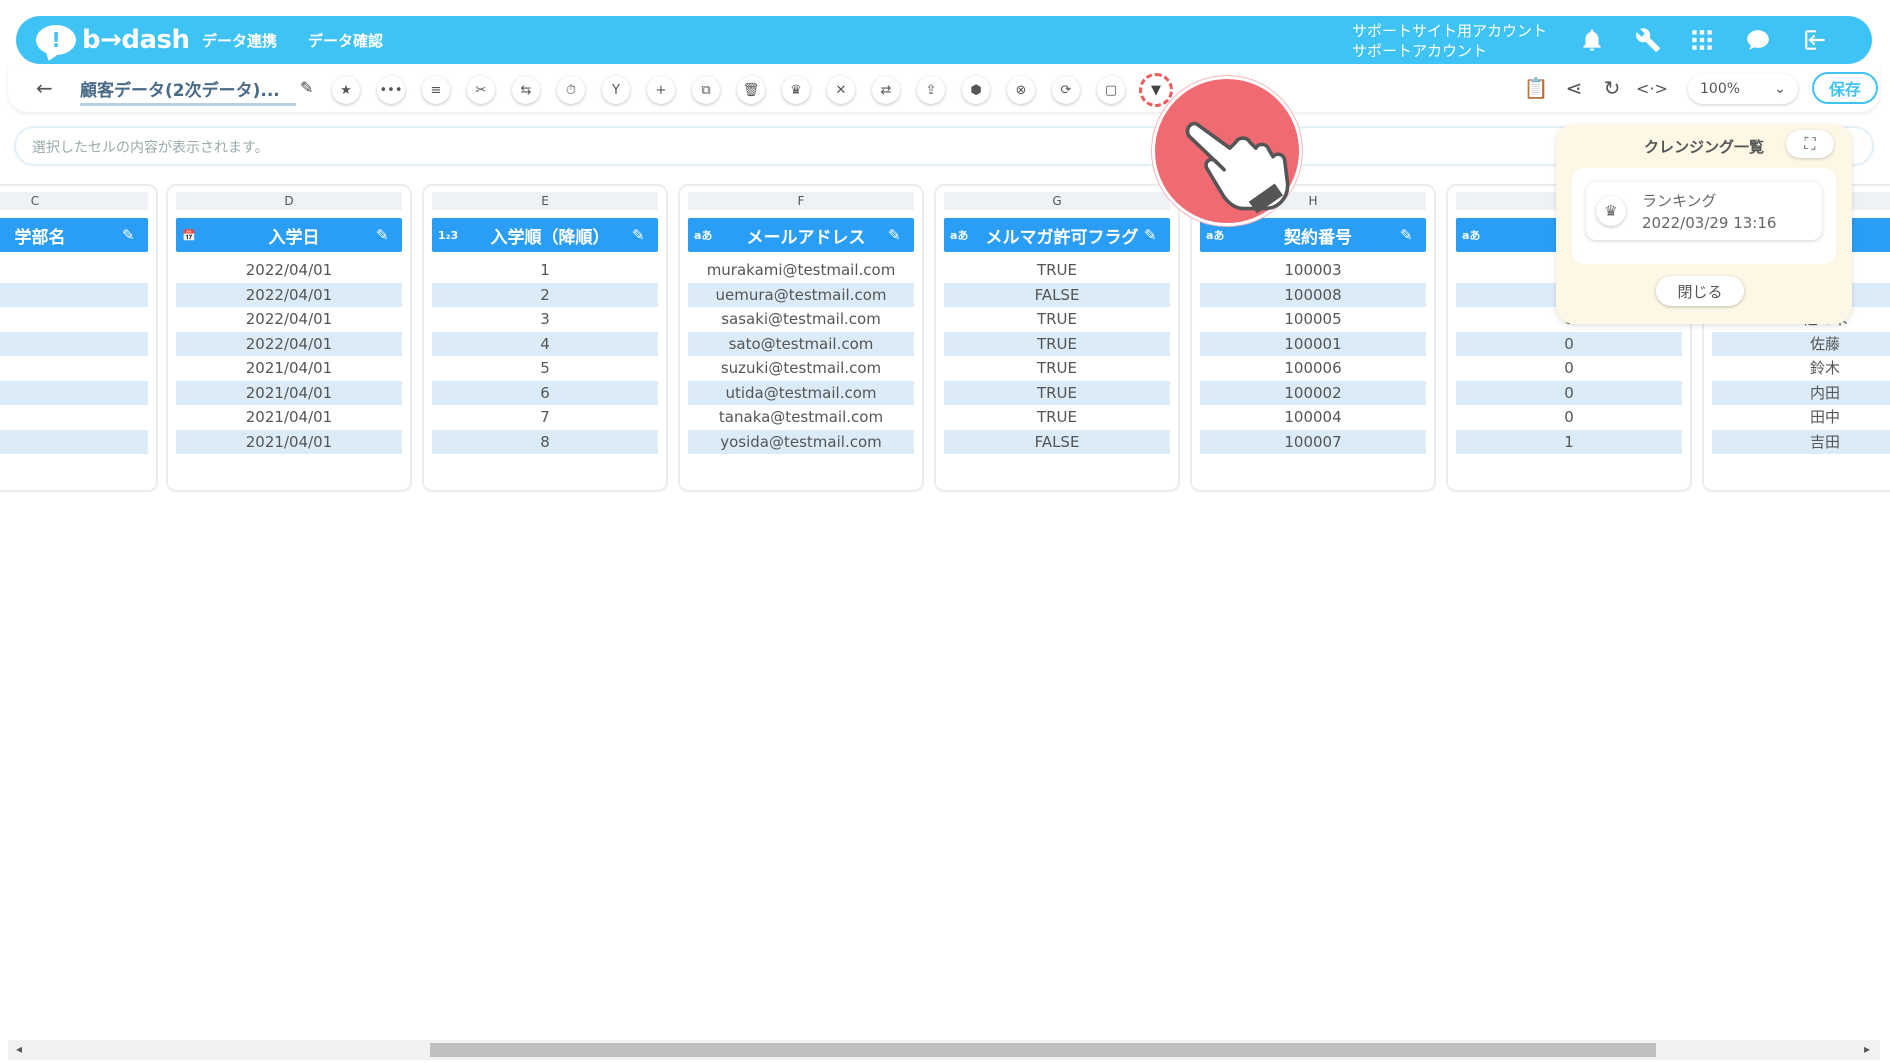 Image resolution: width=1890 pixels, height=1063 pixels. I want to click on column-header: 1₂3 入学順（降順） ✎, so click(545, 235).